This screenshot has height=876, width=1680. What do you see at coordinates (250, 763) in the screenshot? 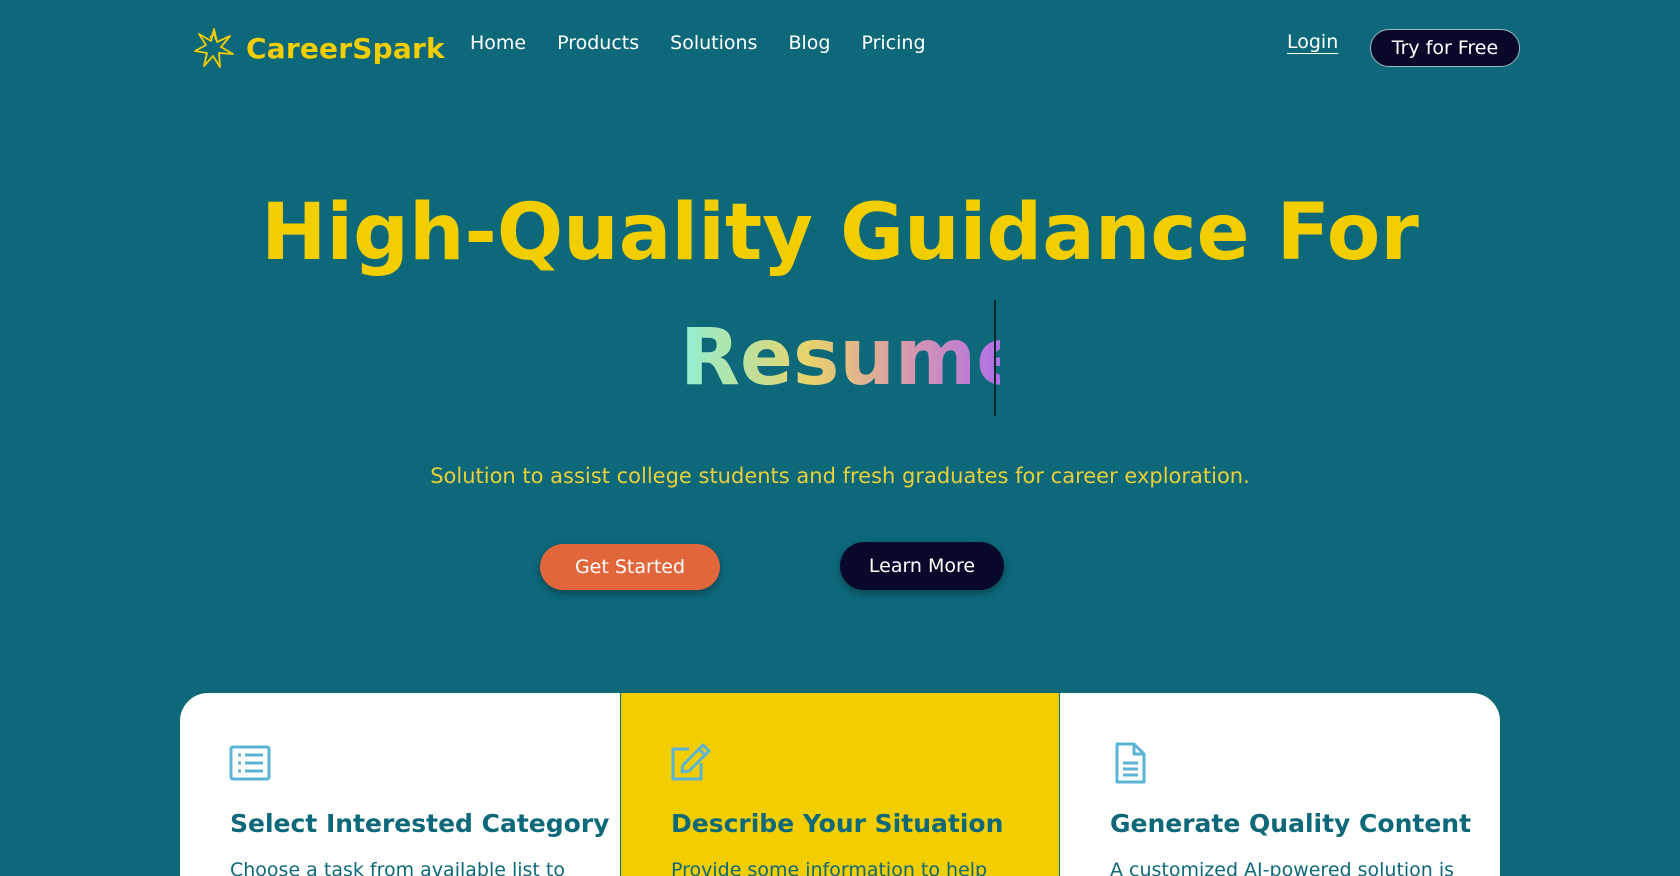
I see `list-icon` at bounding box center [250, 763].